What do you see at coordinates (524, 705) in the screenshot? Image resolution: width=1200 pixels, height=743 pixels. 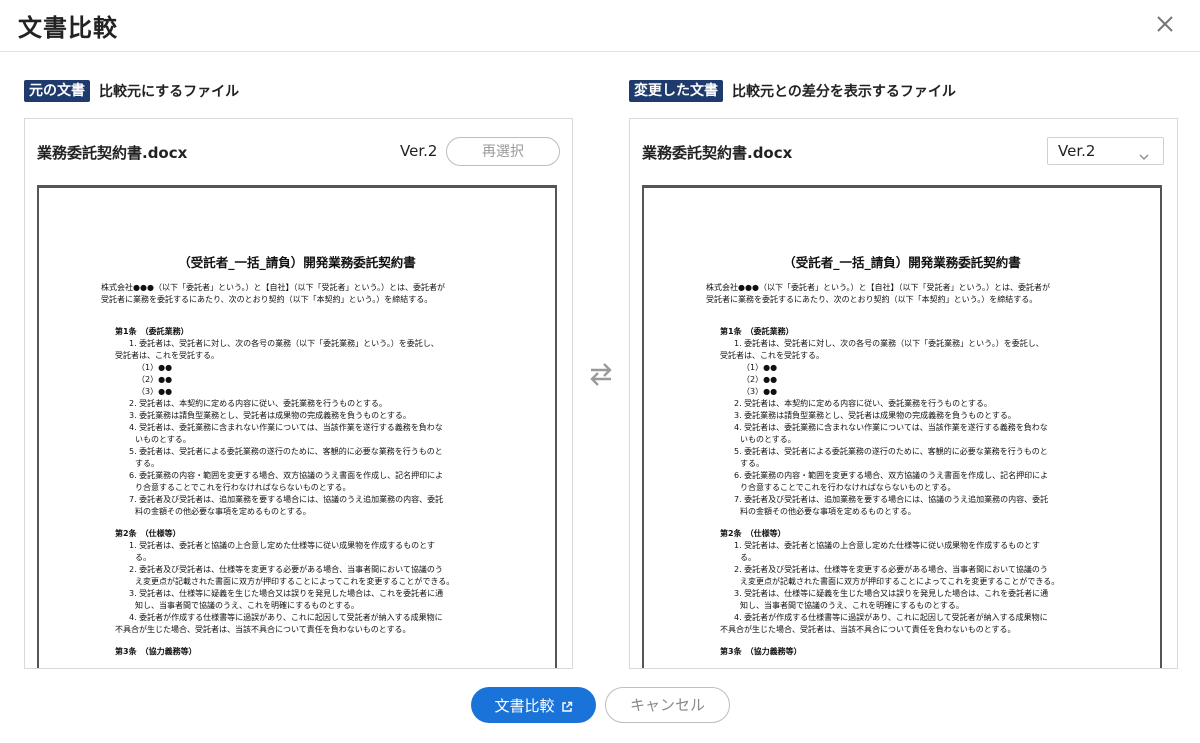 I see `compare-button-label: 文書比較` at bounding box center [524, 705].